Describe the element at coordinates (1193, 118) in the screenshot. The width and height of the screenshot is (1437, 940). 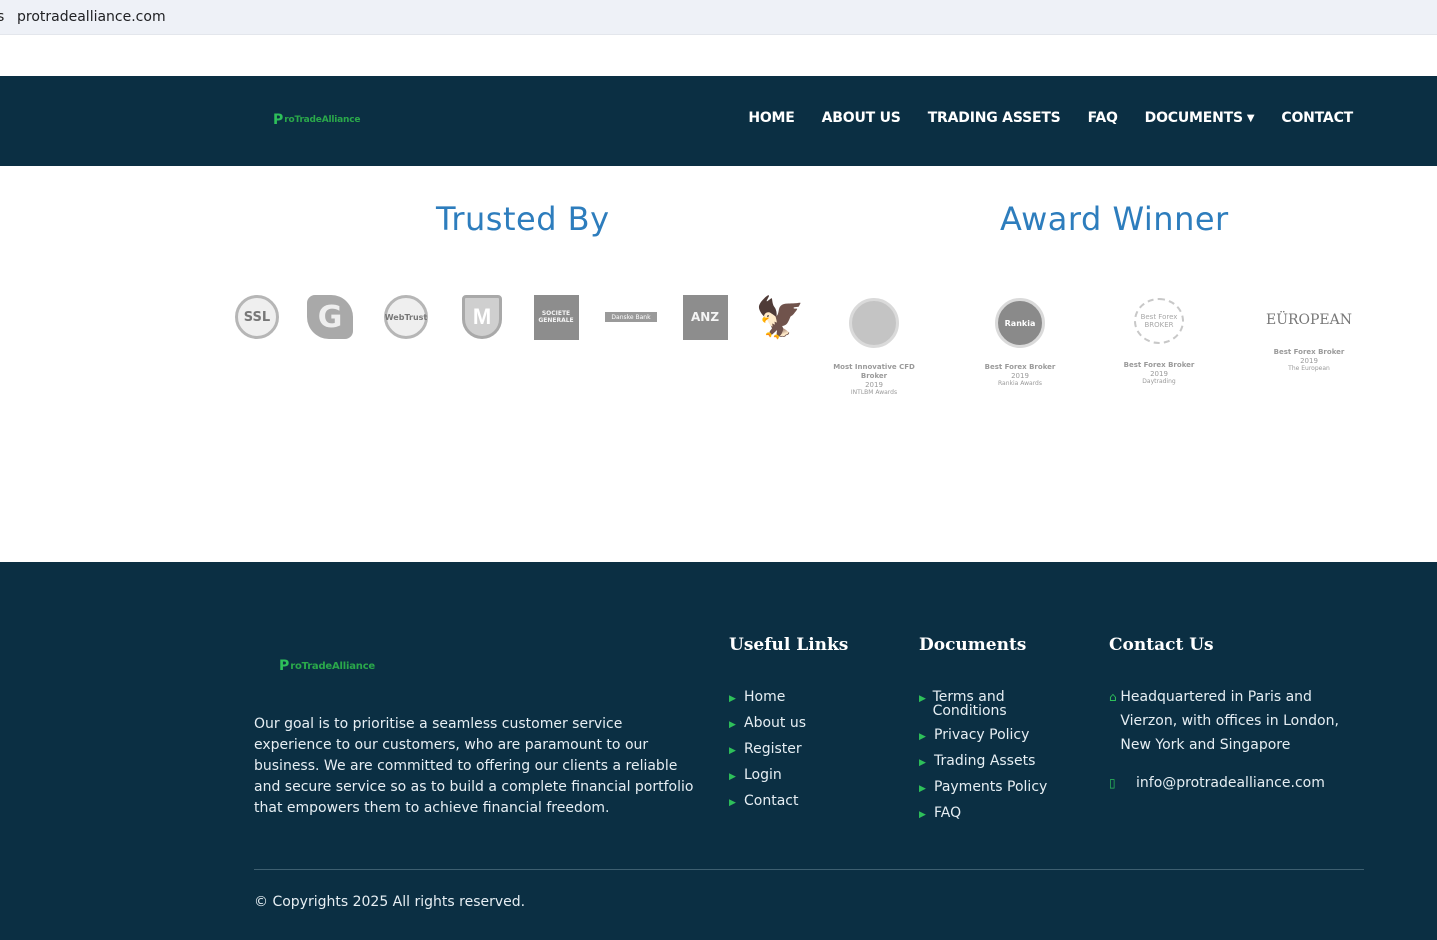
I see `nav-documents-label: DOCUMENTS` at that location.